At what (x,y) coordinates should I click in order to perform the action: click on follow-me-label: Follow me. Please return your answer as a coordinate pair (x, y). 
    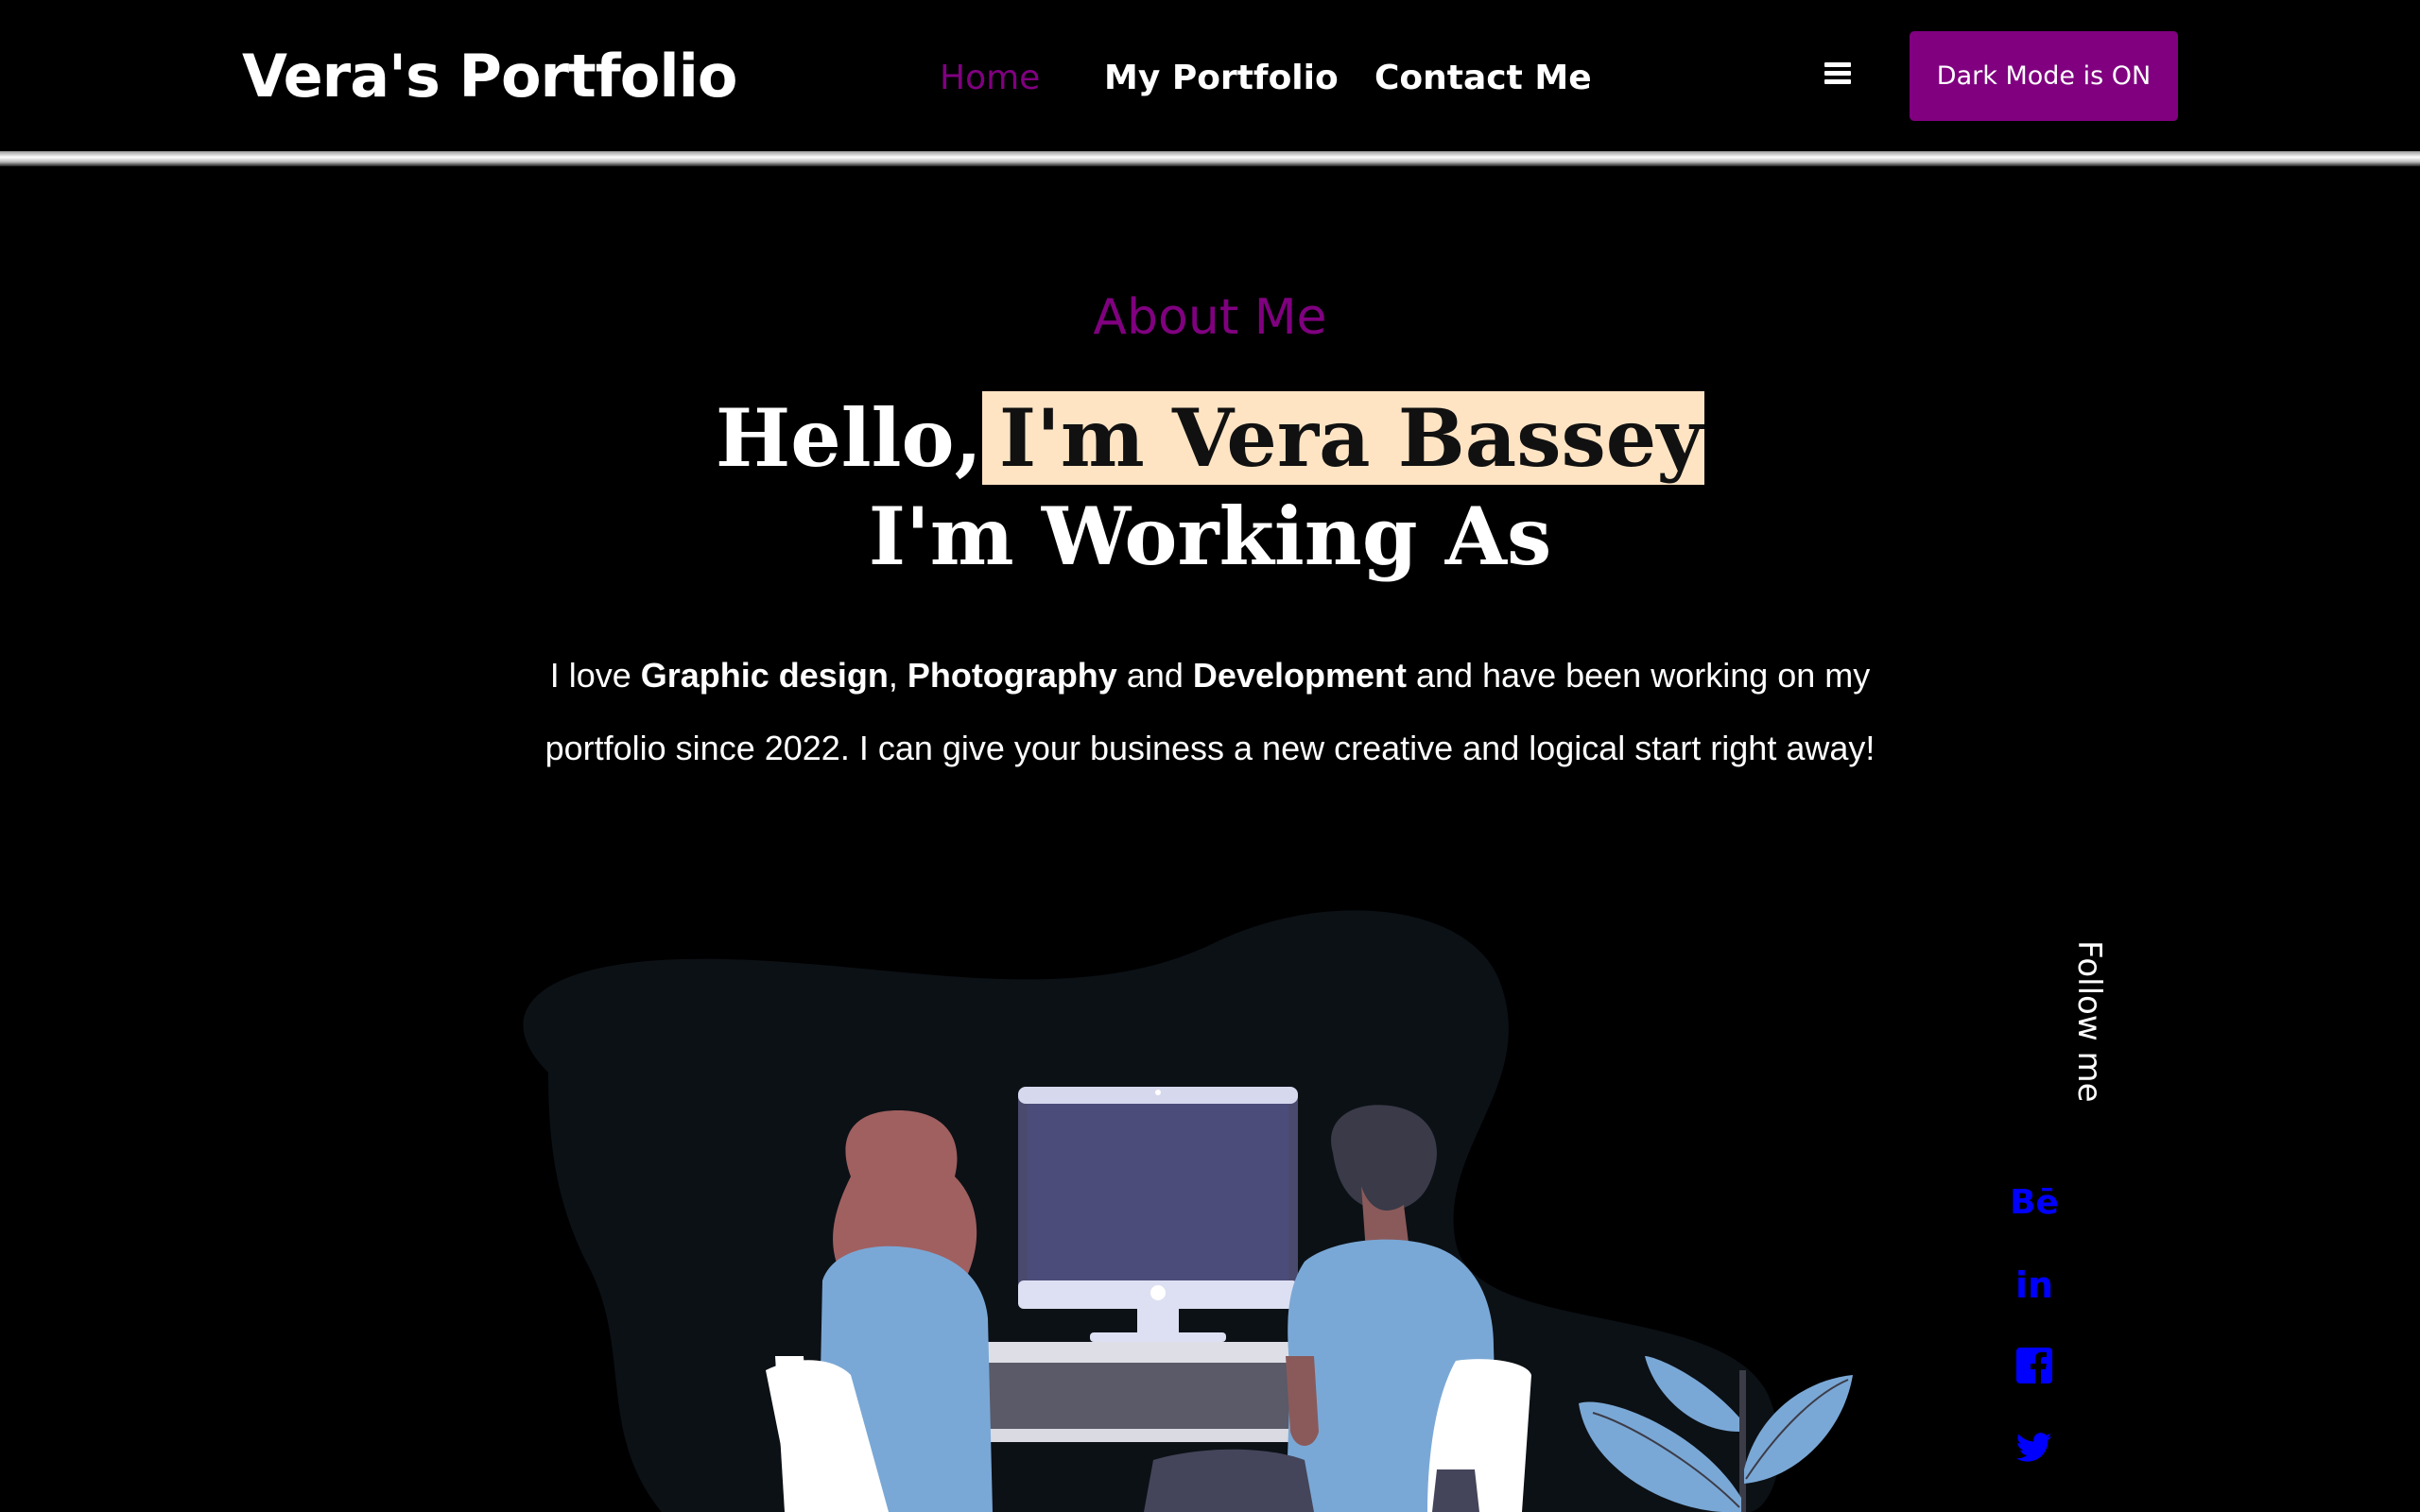
    Looking at the image, I should click on (2089, 1021).